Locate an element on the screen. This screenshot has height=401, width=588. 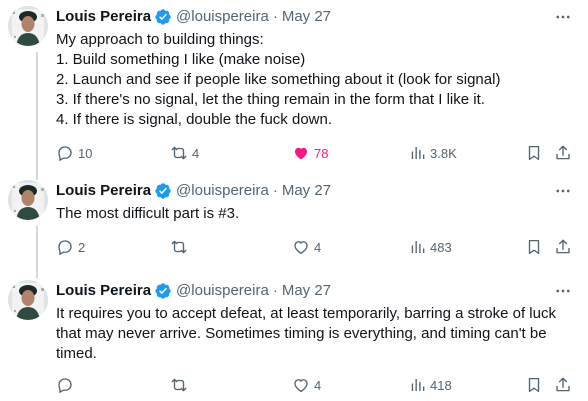
views-button: 418 is located at coordinates (430, 385).